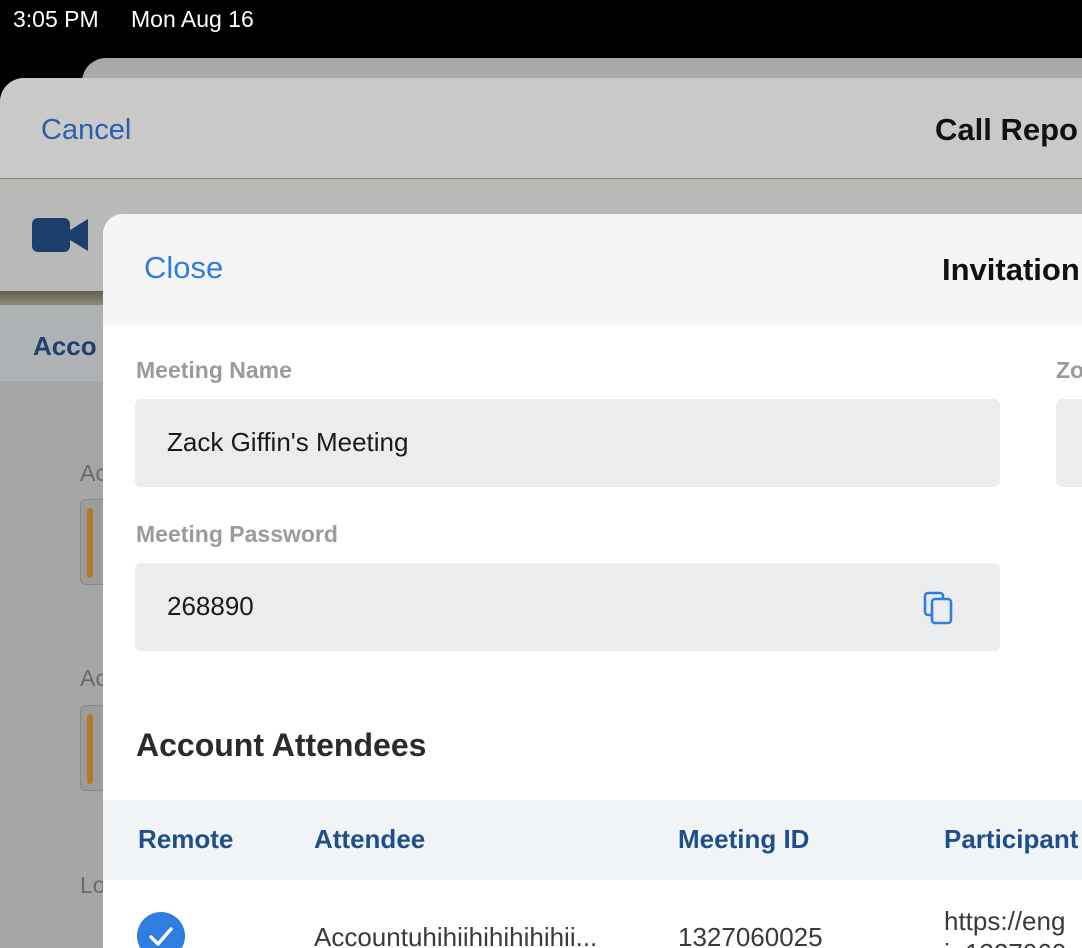  What do you see at coordinates (1069, 370) in the screenshot?
I see `zoom-label-fragment: Zo` at bounding box center [1069, 370].